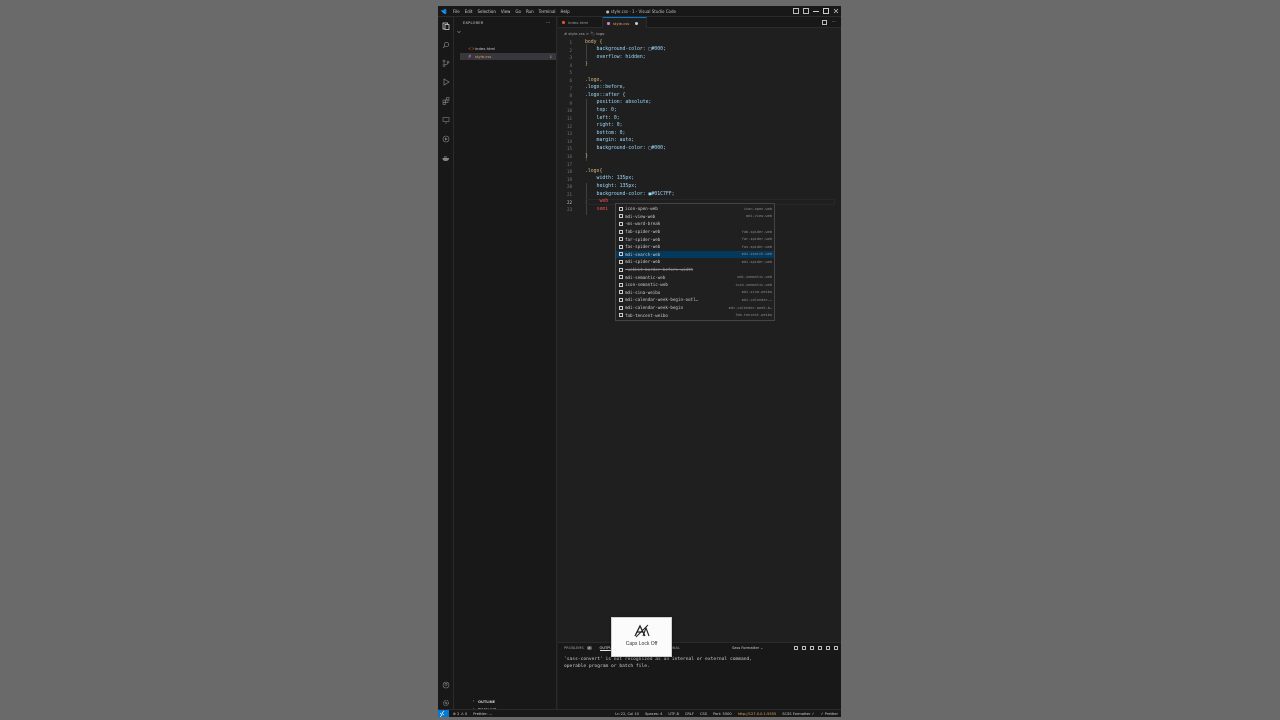  I want to click on line-number: 23, so click(569, 210).